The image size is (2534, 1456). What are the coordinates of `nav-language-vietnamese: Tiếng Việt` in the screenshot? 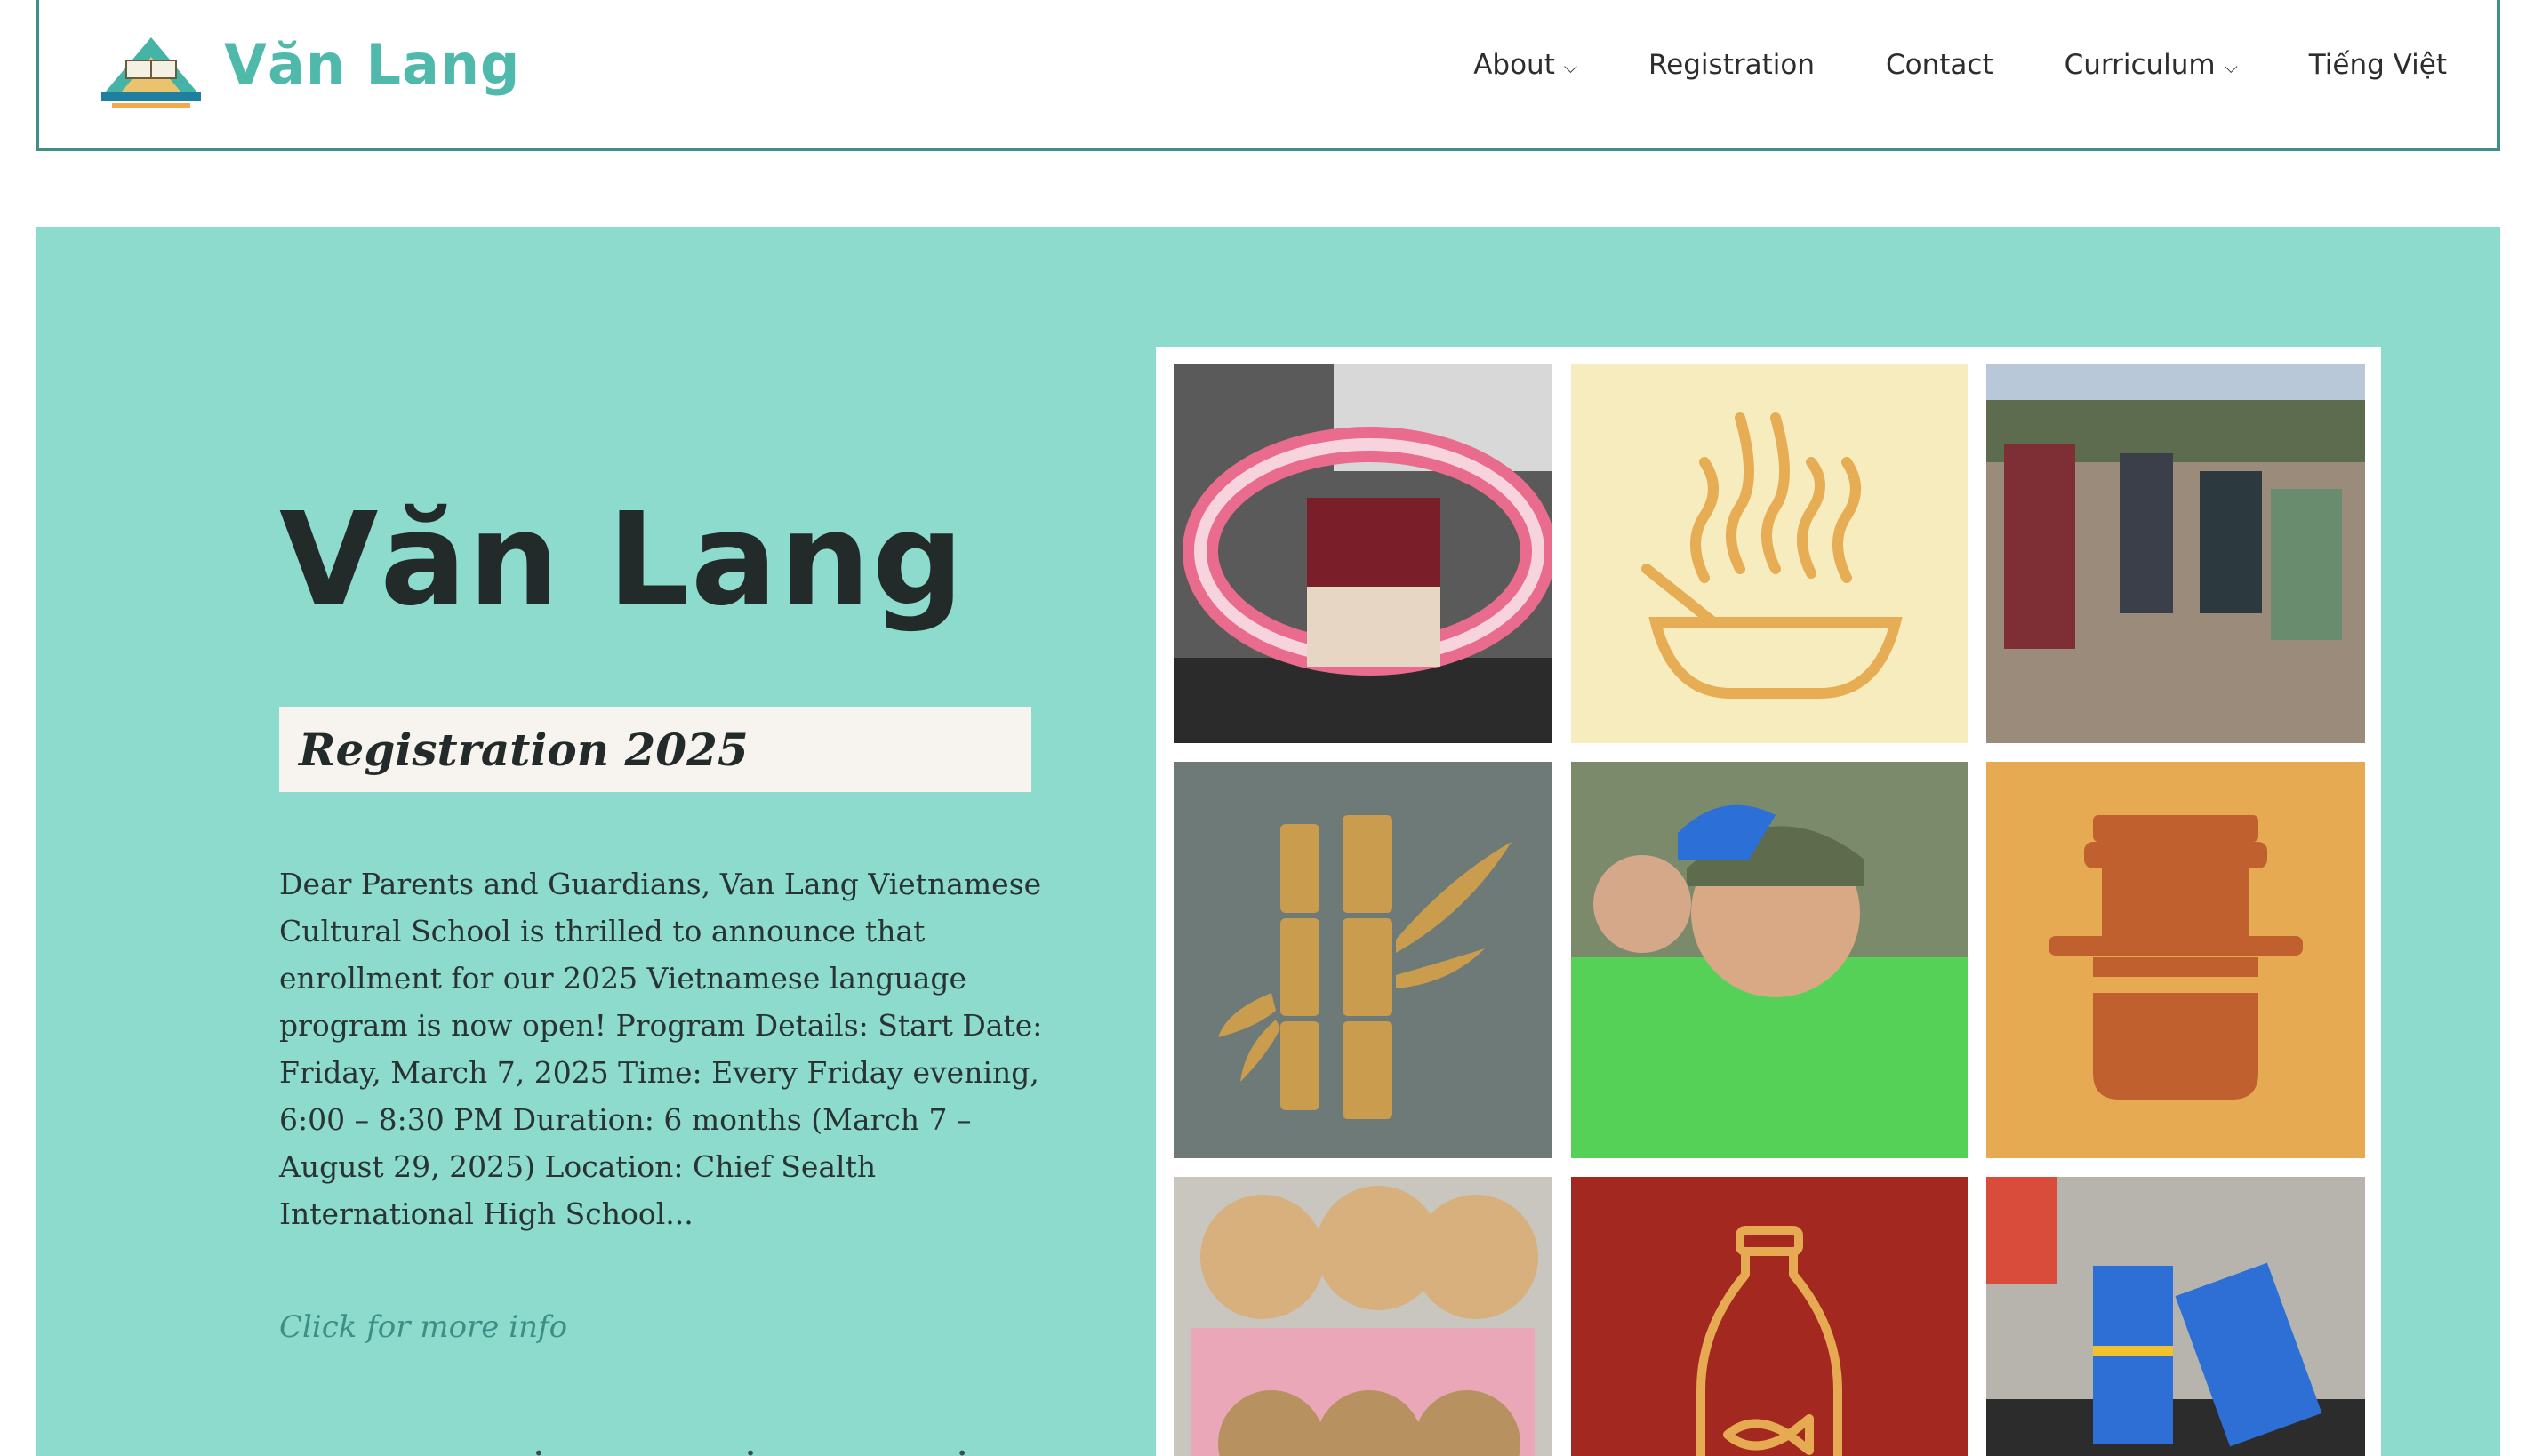 It's located at (2378, 65).